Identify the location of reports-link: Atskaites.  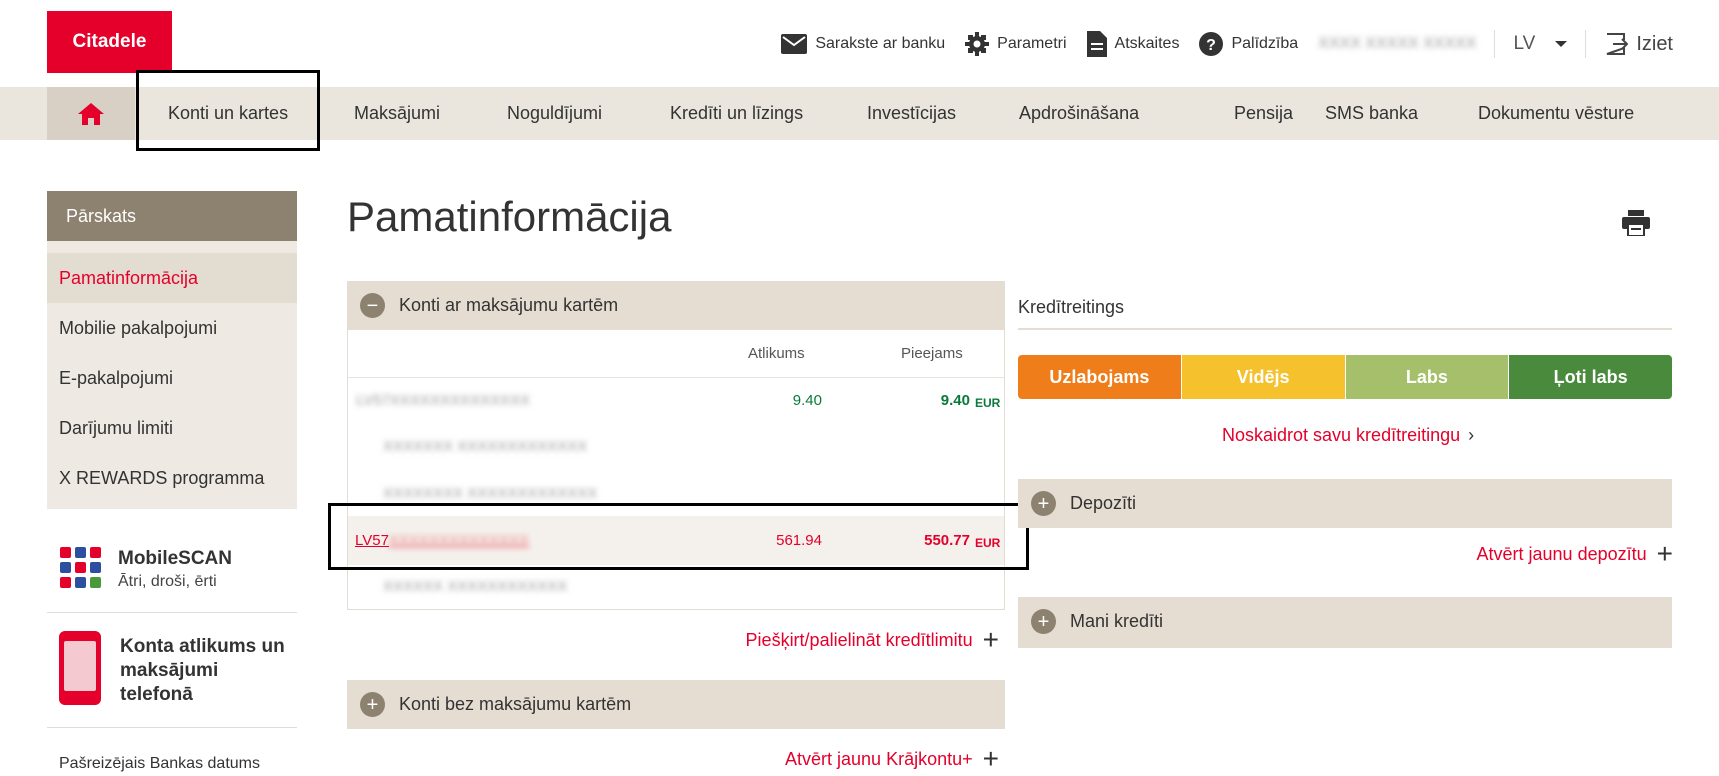
(1133, 44).